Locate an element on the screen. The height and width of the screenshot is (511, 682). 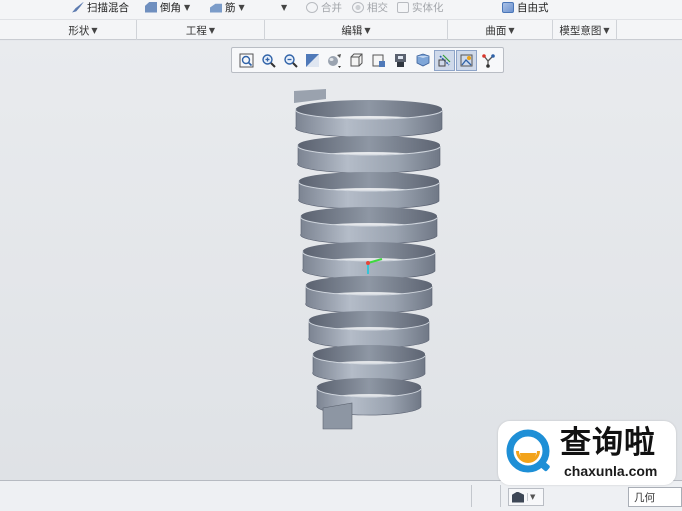
saved-orientations-icon is located at coordinates (356, 59).